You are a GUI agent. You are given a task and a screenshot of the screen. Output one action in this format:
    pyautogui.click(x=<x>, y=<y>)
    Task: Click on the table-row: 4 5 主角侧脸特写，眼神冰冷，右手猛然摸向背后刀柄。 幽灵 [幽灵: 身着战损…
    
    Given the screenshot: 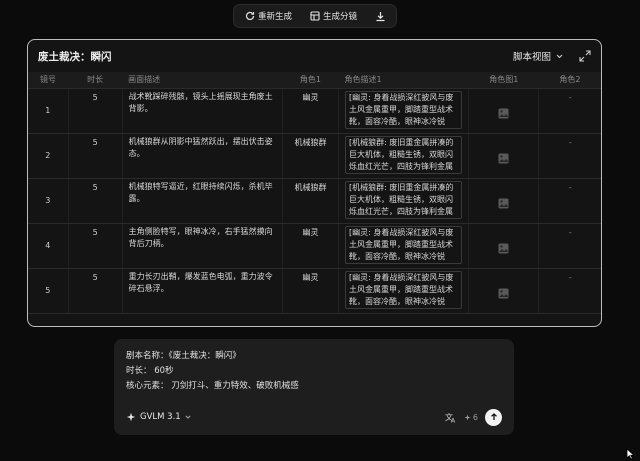 What is the action you would take?
    pyautogui.click(x=314, y=246)
    